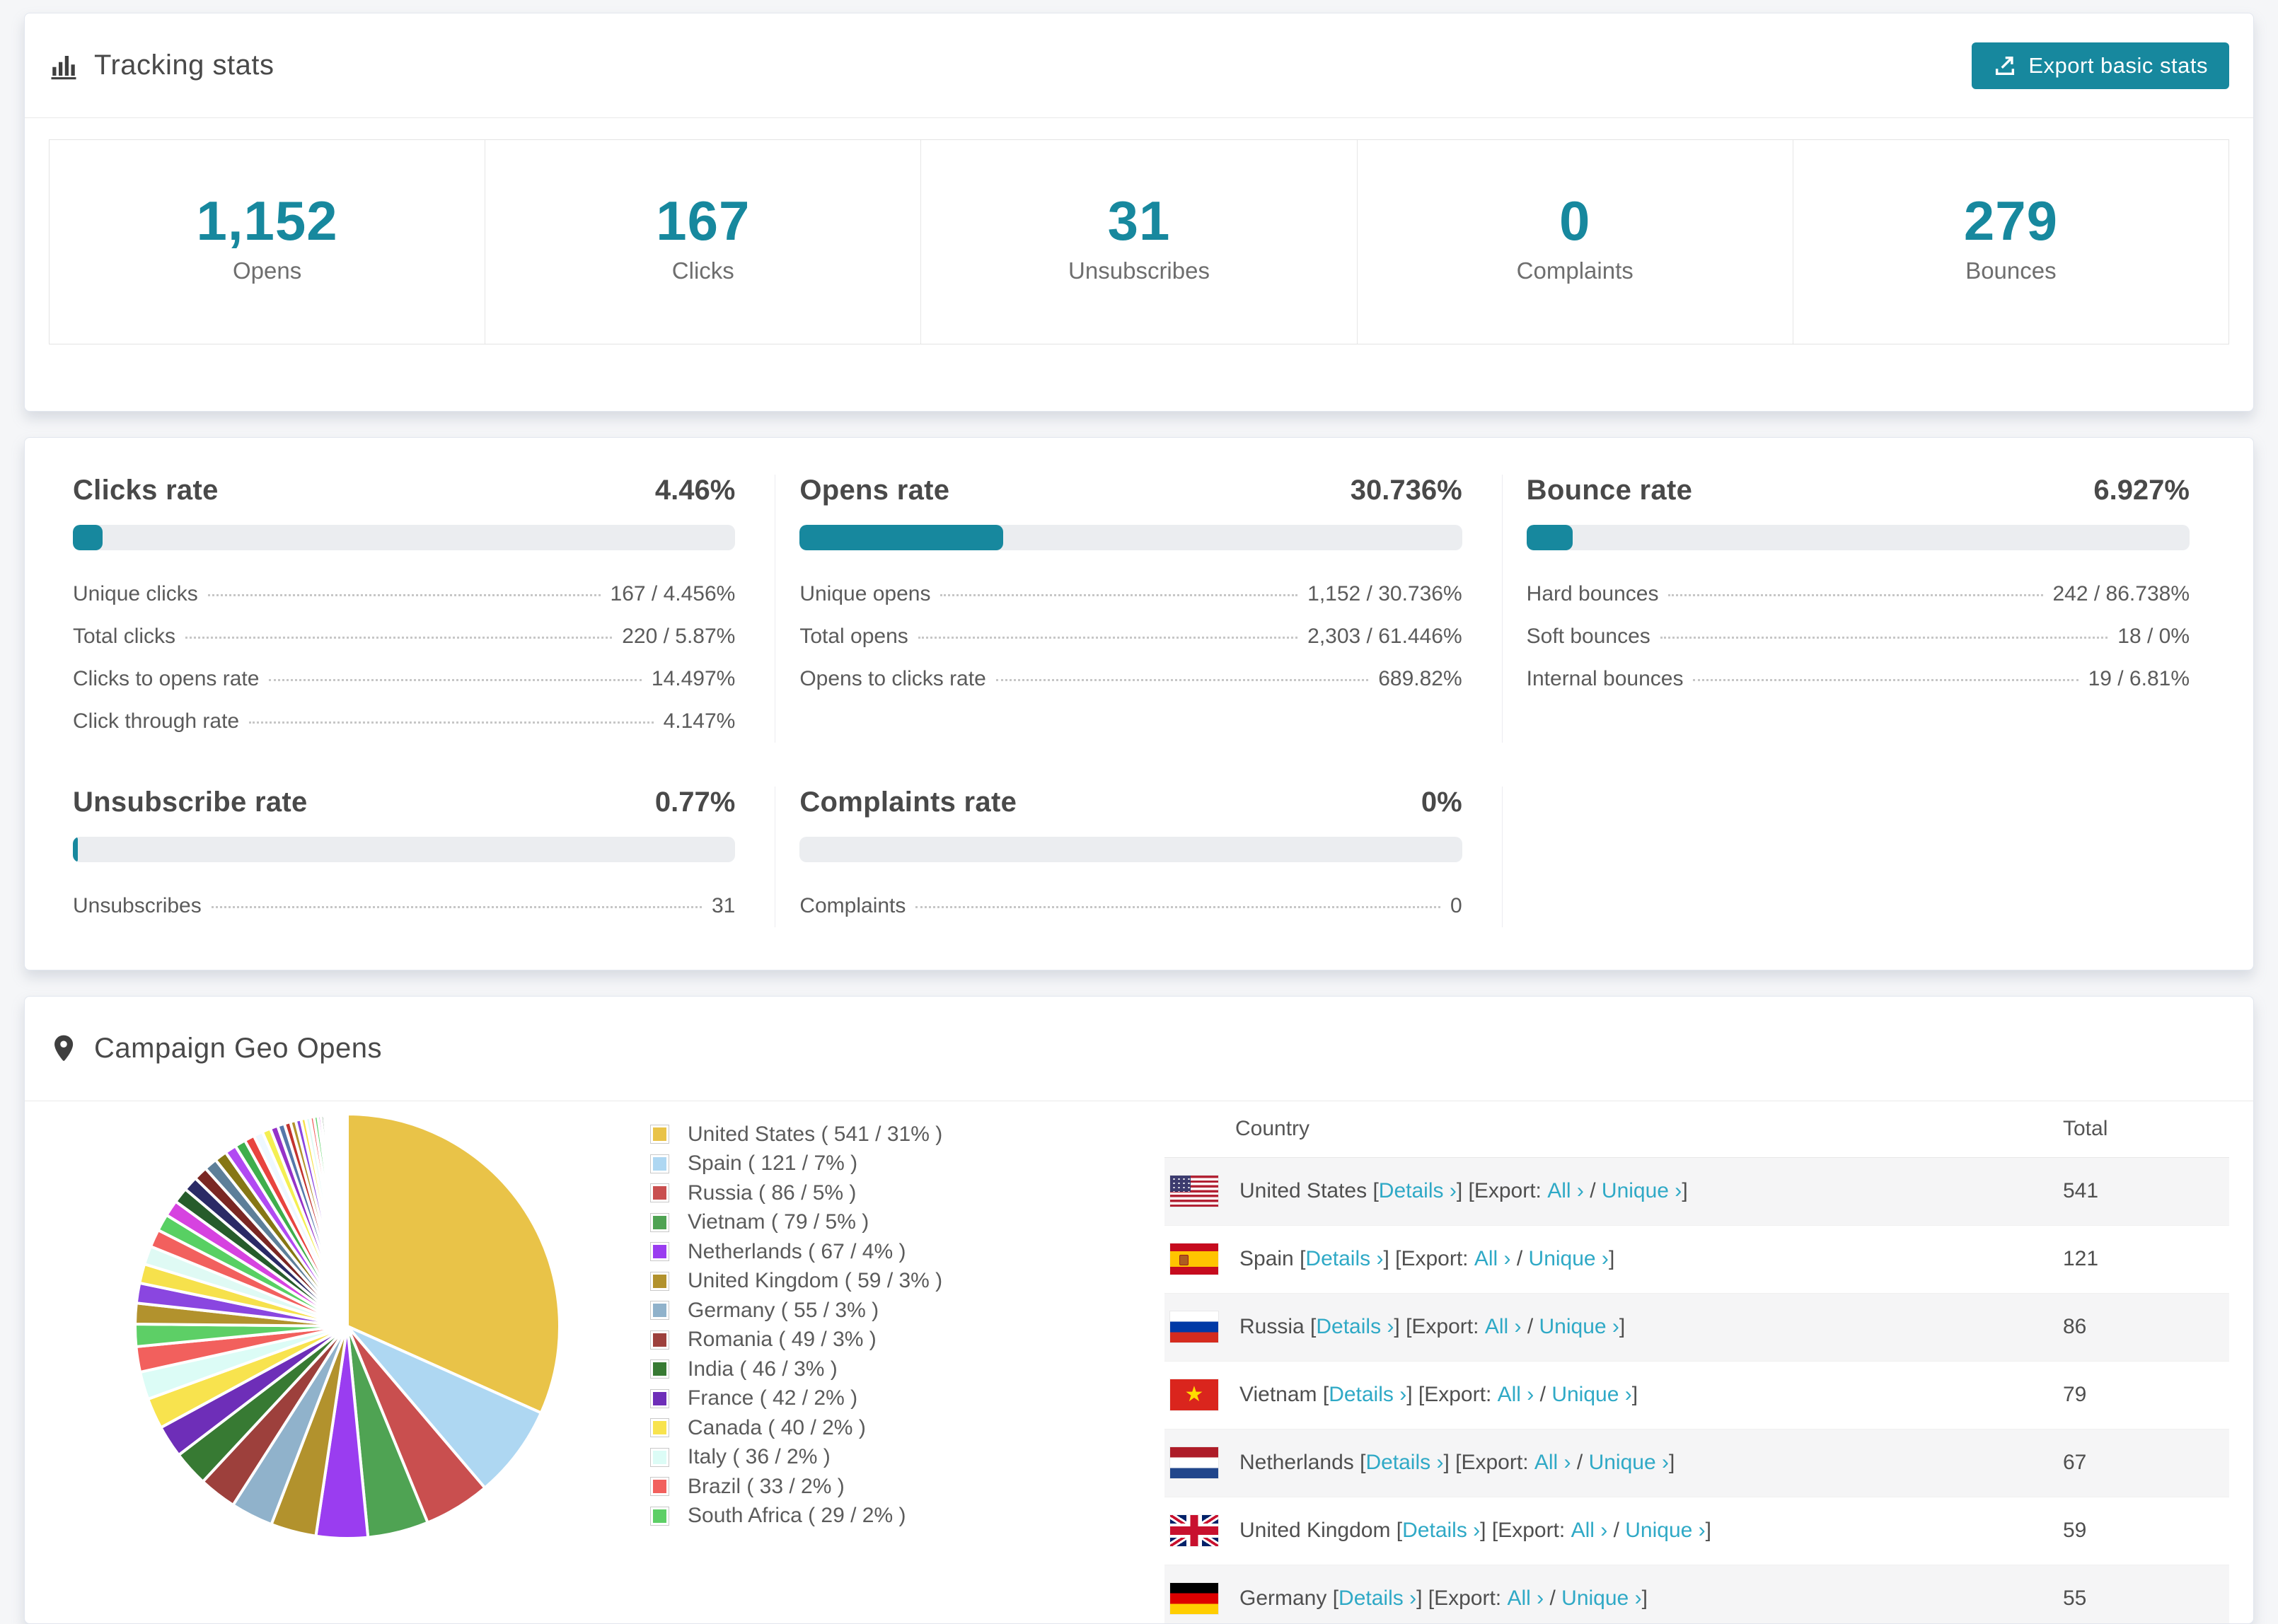  Describe the element at coordinates (63, 67) in the screenshot. I see `bar-chart-icon` at that location.